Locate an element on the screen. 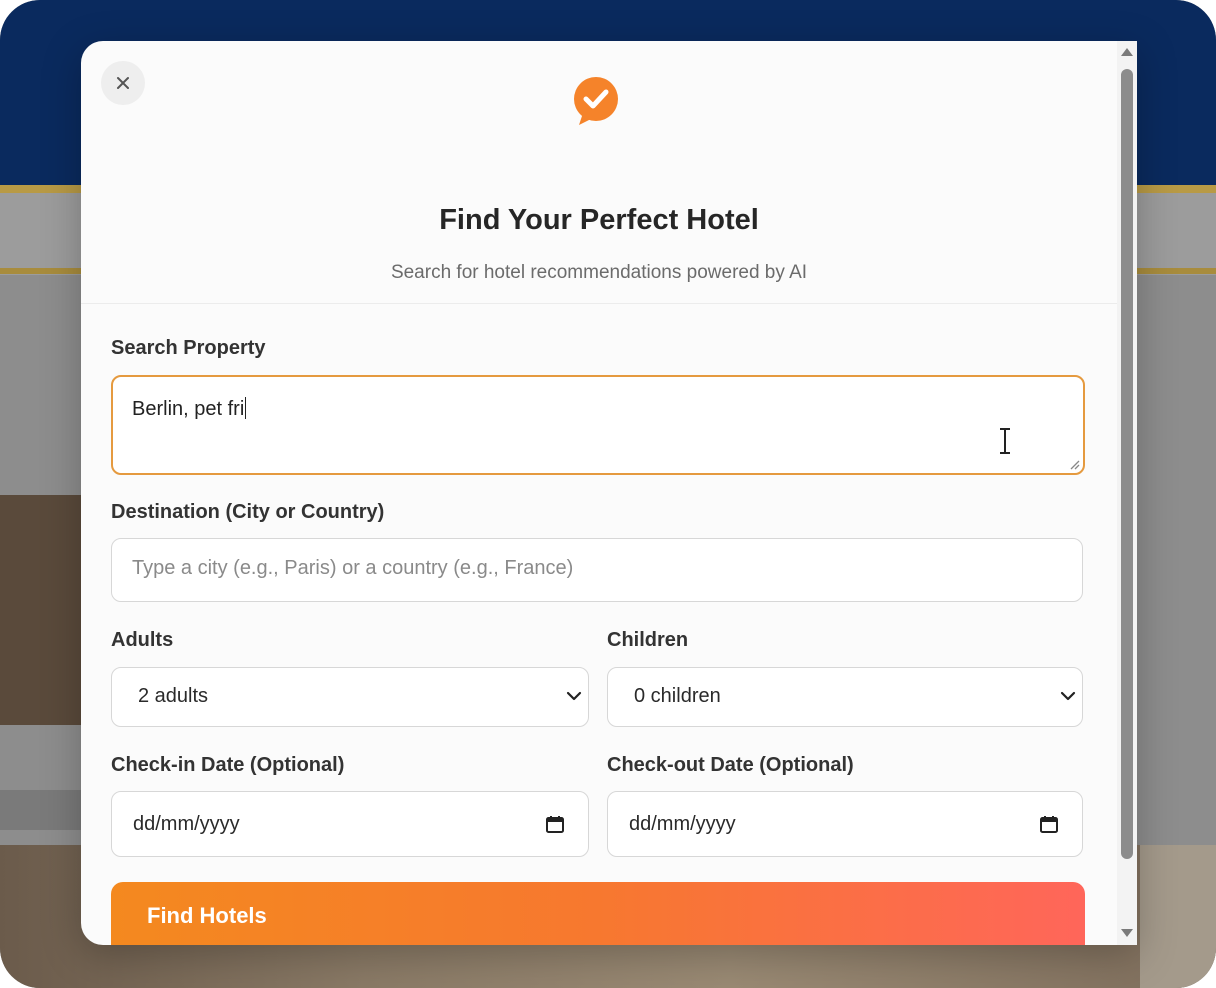  scroll-up-arrow-icon is located at coordinates (1127, 52).